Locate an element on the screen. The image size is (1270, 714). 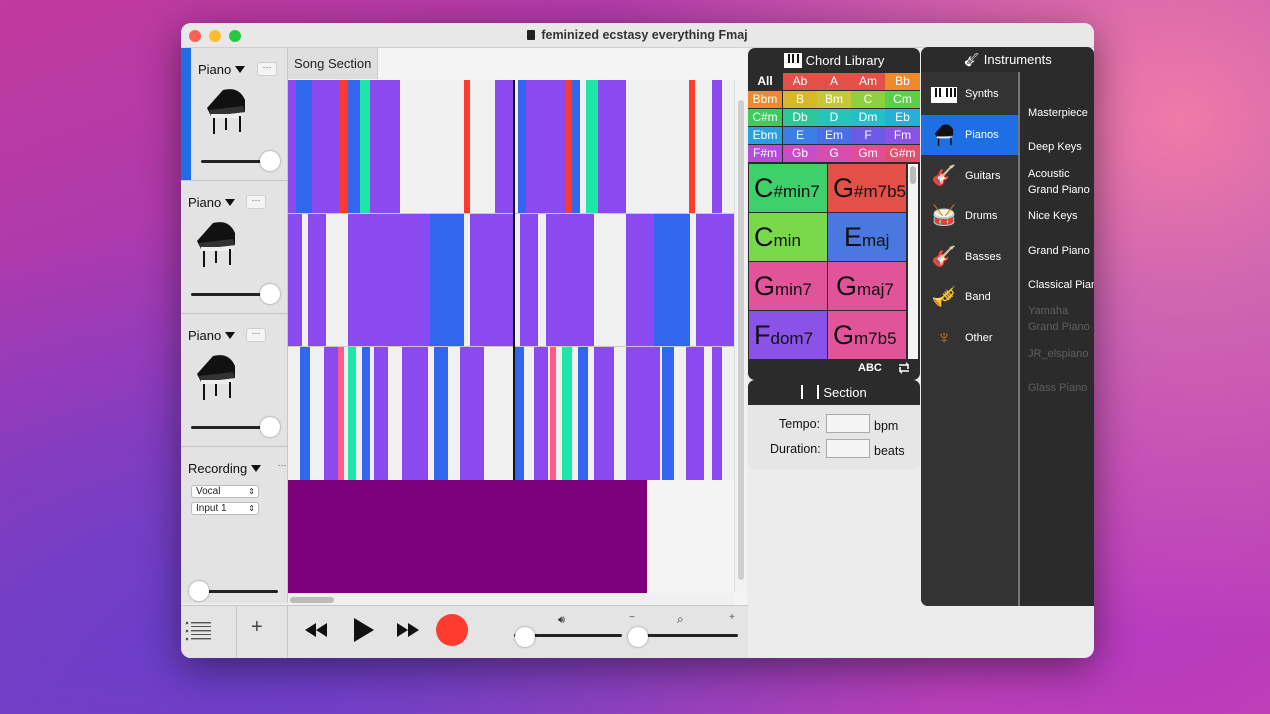
chord-filter-chip: Bb is located at coordinates (902, 81).